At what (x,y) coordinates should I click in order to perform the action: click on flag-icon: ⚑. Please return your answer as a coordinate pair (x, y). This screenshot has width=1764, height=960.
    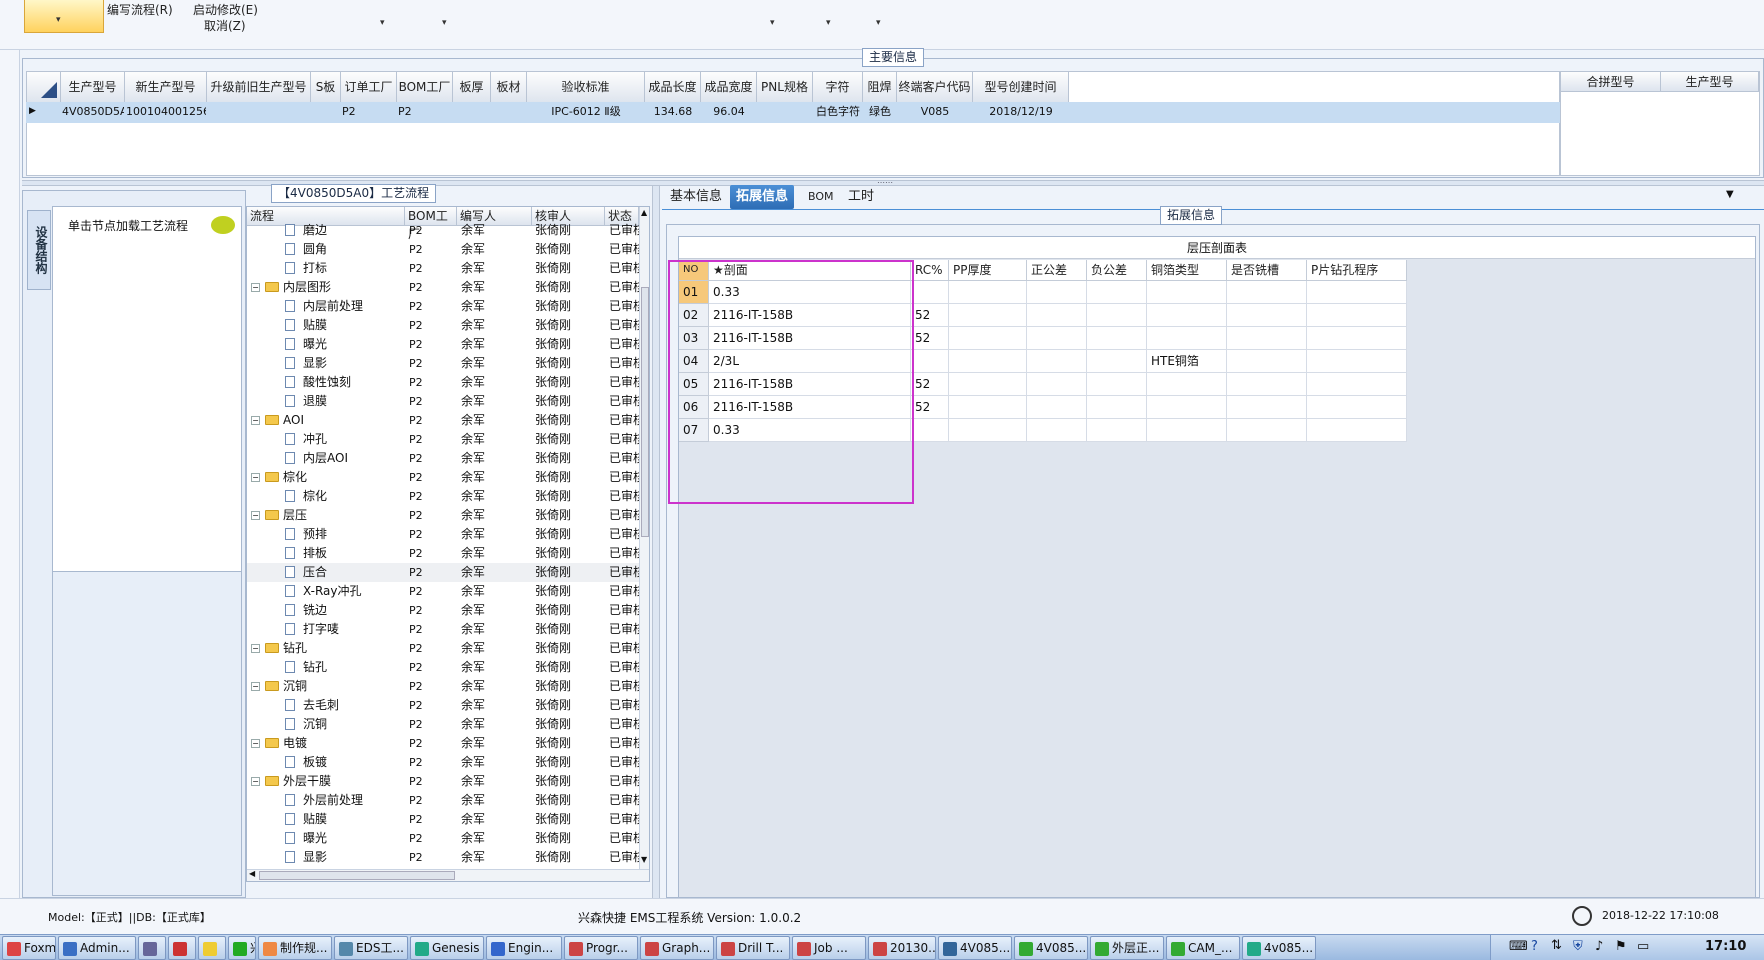
    Looking at the image, I should click on (1621, 946).